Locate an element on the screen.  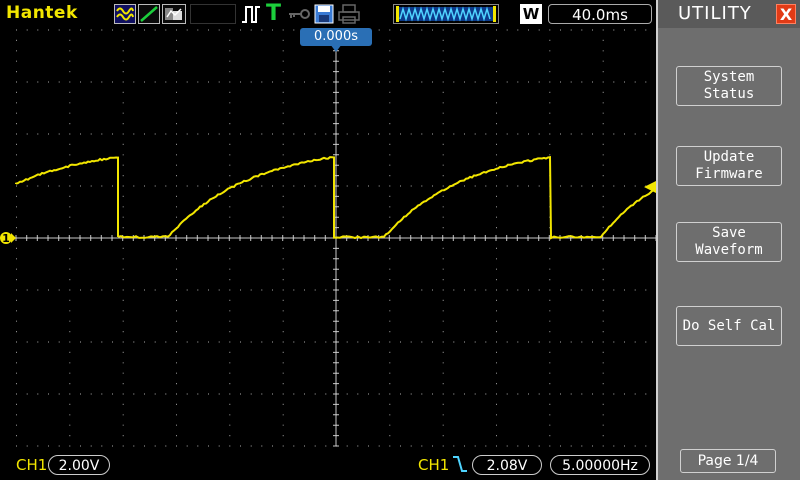
trigger-level-marker is located at coordinates (650, 187).